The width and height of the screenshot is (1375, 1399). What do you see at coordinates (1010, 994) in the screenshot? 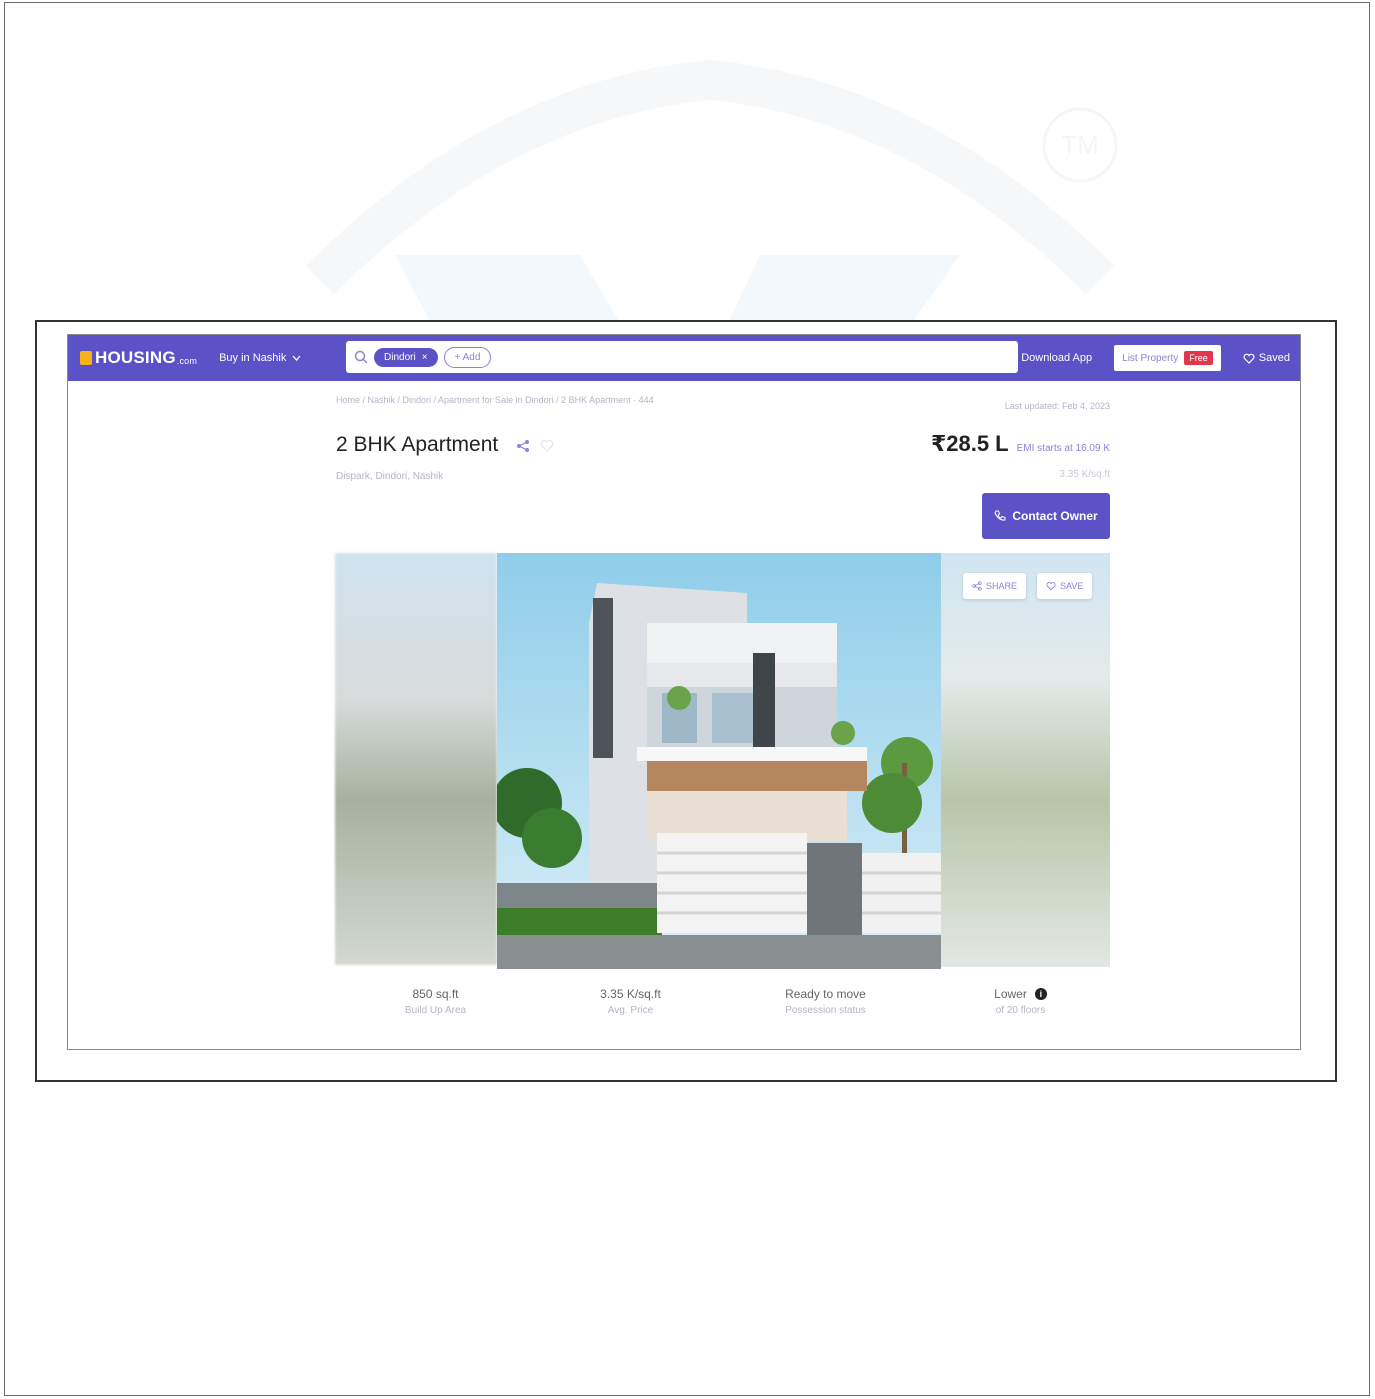
I see `stat-value-text: Lower` at bounding box center [1010, 994].